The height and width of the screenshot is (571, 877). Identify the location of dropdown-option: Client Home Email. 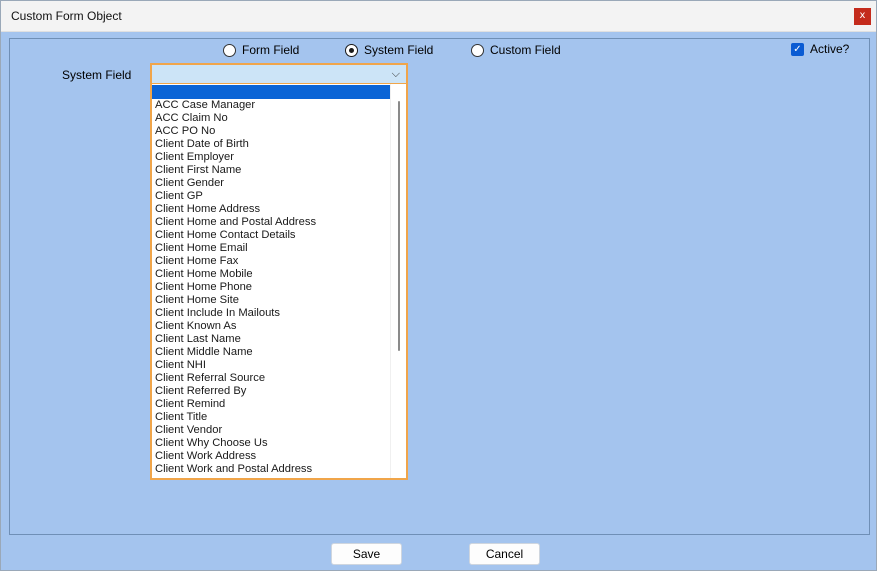
(273, 248).